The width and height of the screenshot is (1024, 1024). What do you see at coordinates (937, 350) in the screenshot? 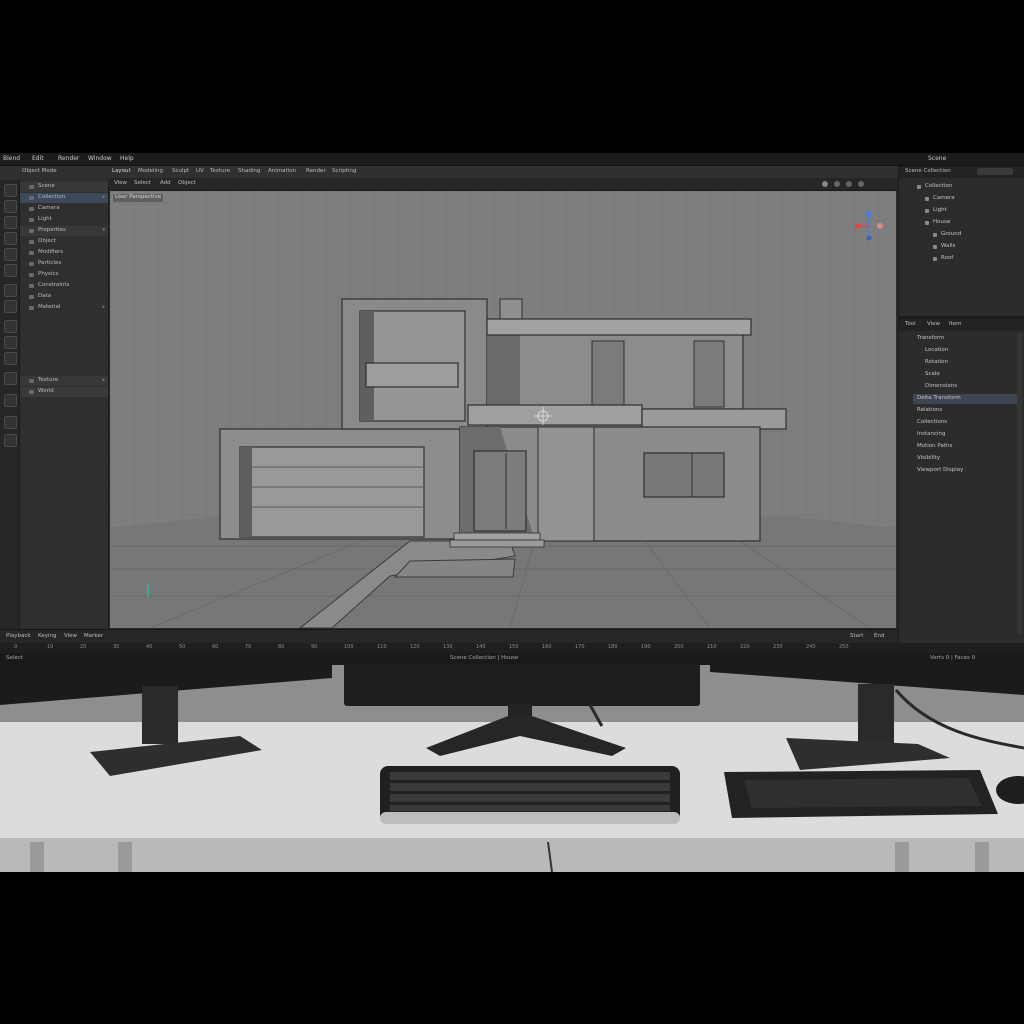
I see `property-label: Location` at bounding box center [937, 350].